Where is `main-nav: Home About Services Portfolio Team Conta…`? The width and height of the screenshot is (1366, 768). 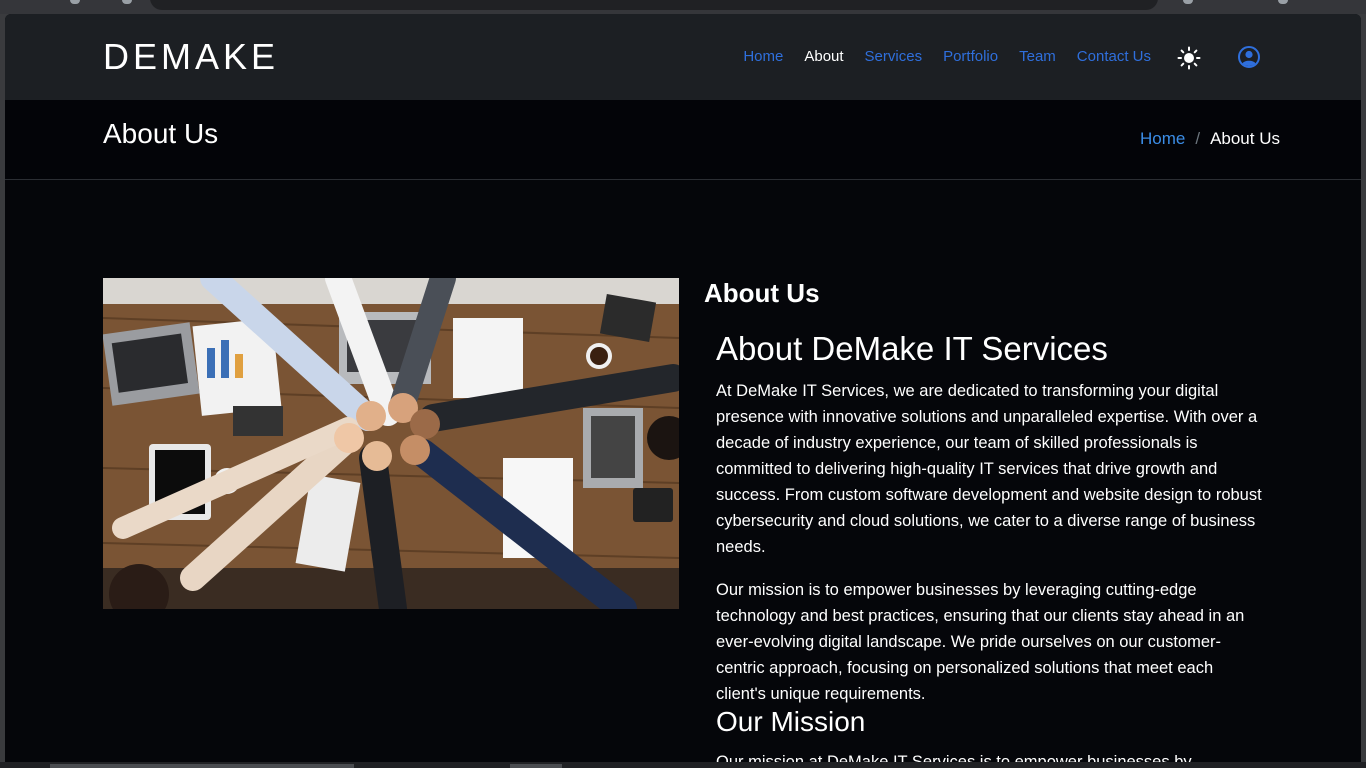
main-nav: Home About Services Portfolio Team Conta… is located at coordinates (947, 56).